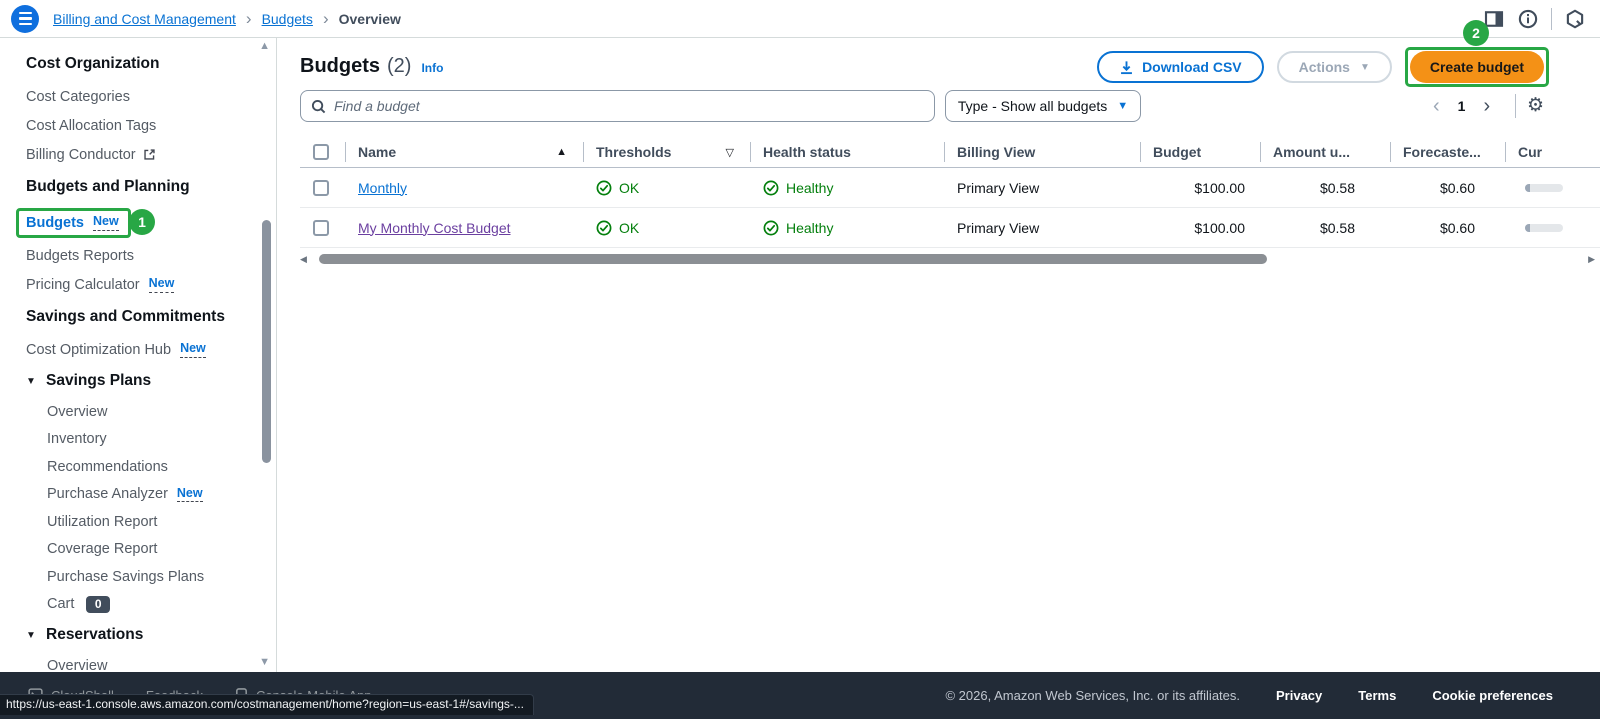 Image resolution: width=1600 pixels, height=719 pixels. What do you see at coordinates (151, 495) in the screenshot?
I see `sidebar-item-purchase-analyzer: Purchase Analyzer New` at bounding box center [151, 495].